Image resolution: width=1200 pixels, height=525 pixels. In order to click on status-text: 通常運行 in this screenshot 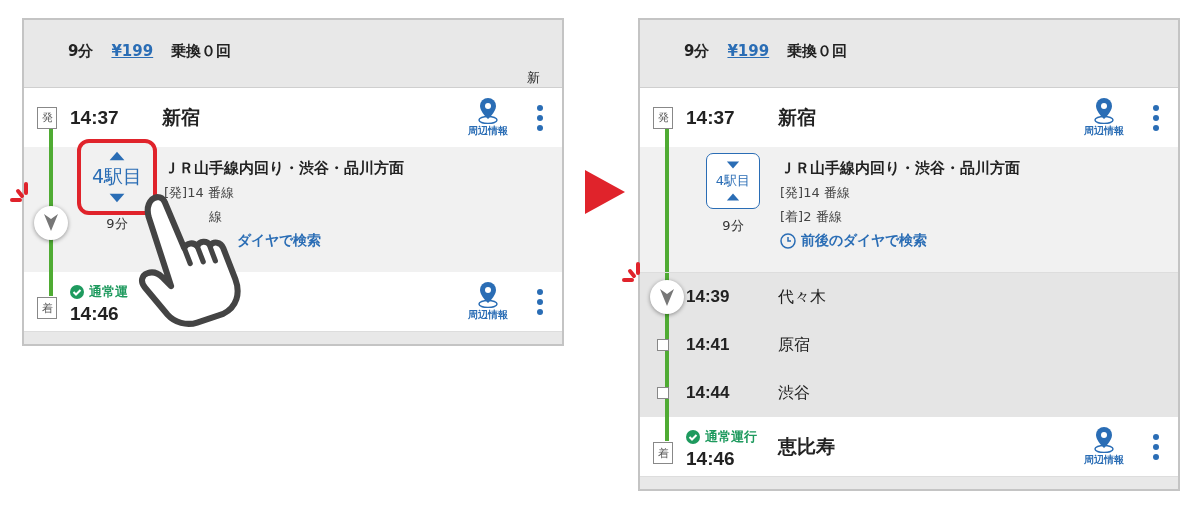, I will do `click(732, 436)`.